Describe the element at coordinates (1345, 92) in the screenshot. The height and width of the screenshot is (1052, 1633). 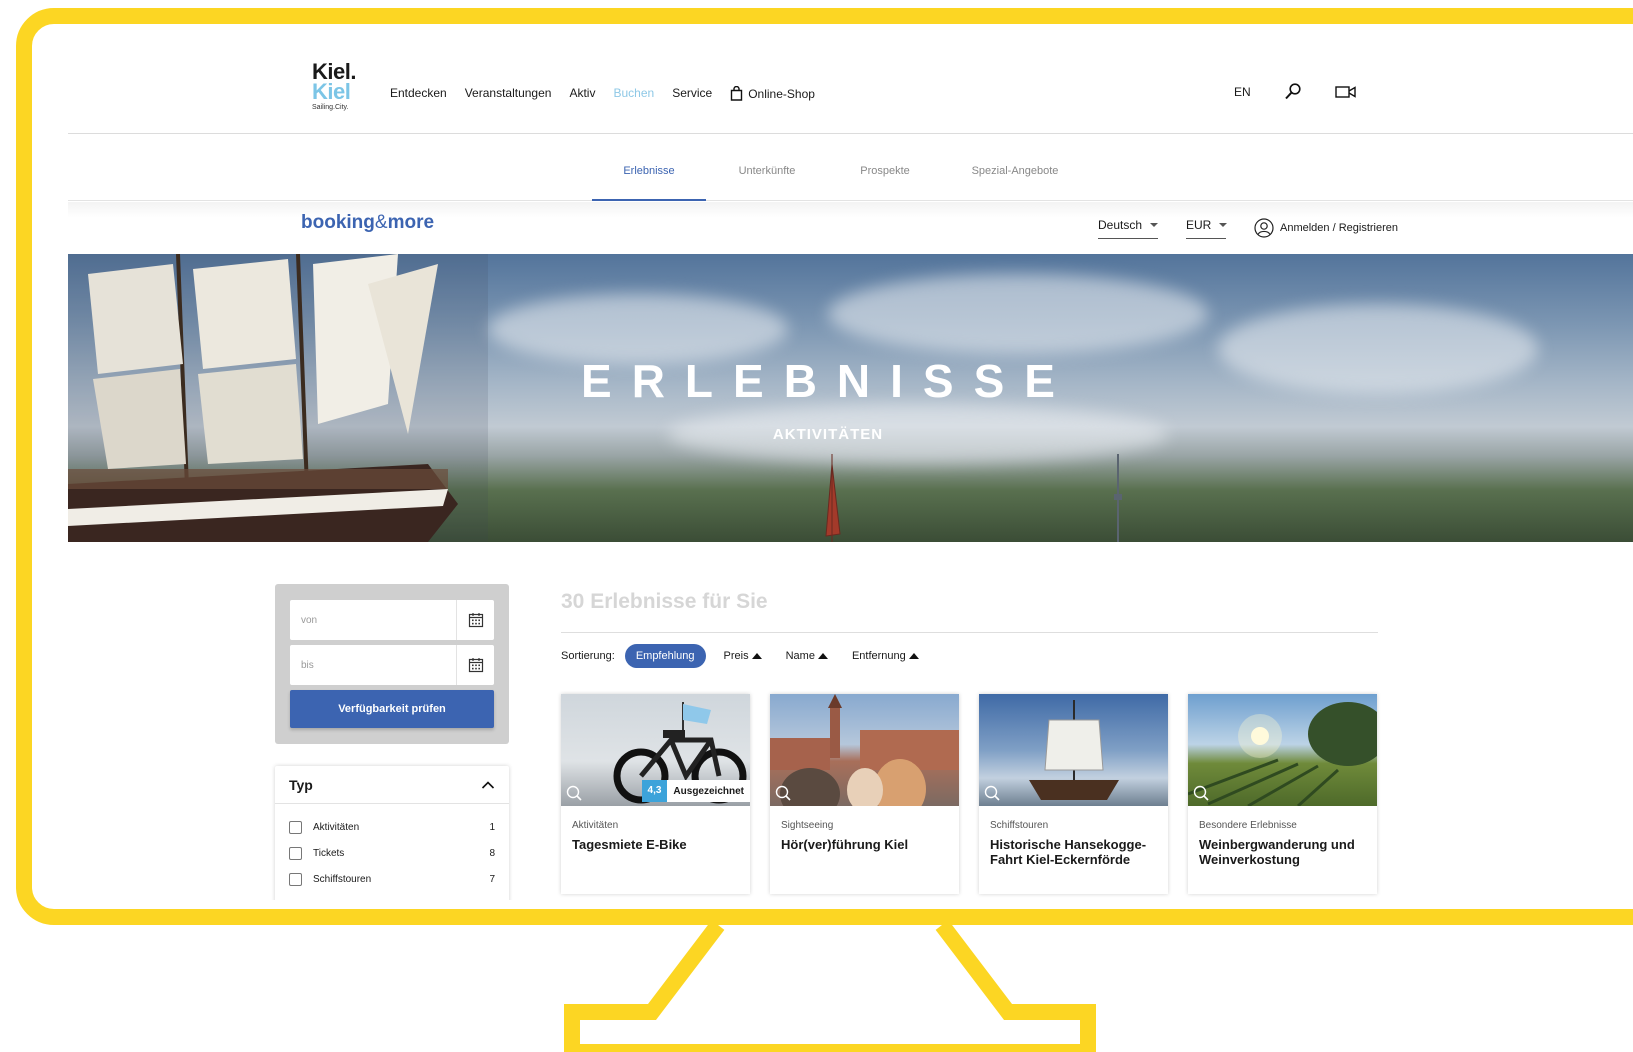
I see `video-camera-icon` at that location.